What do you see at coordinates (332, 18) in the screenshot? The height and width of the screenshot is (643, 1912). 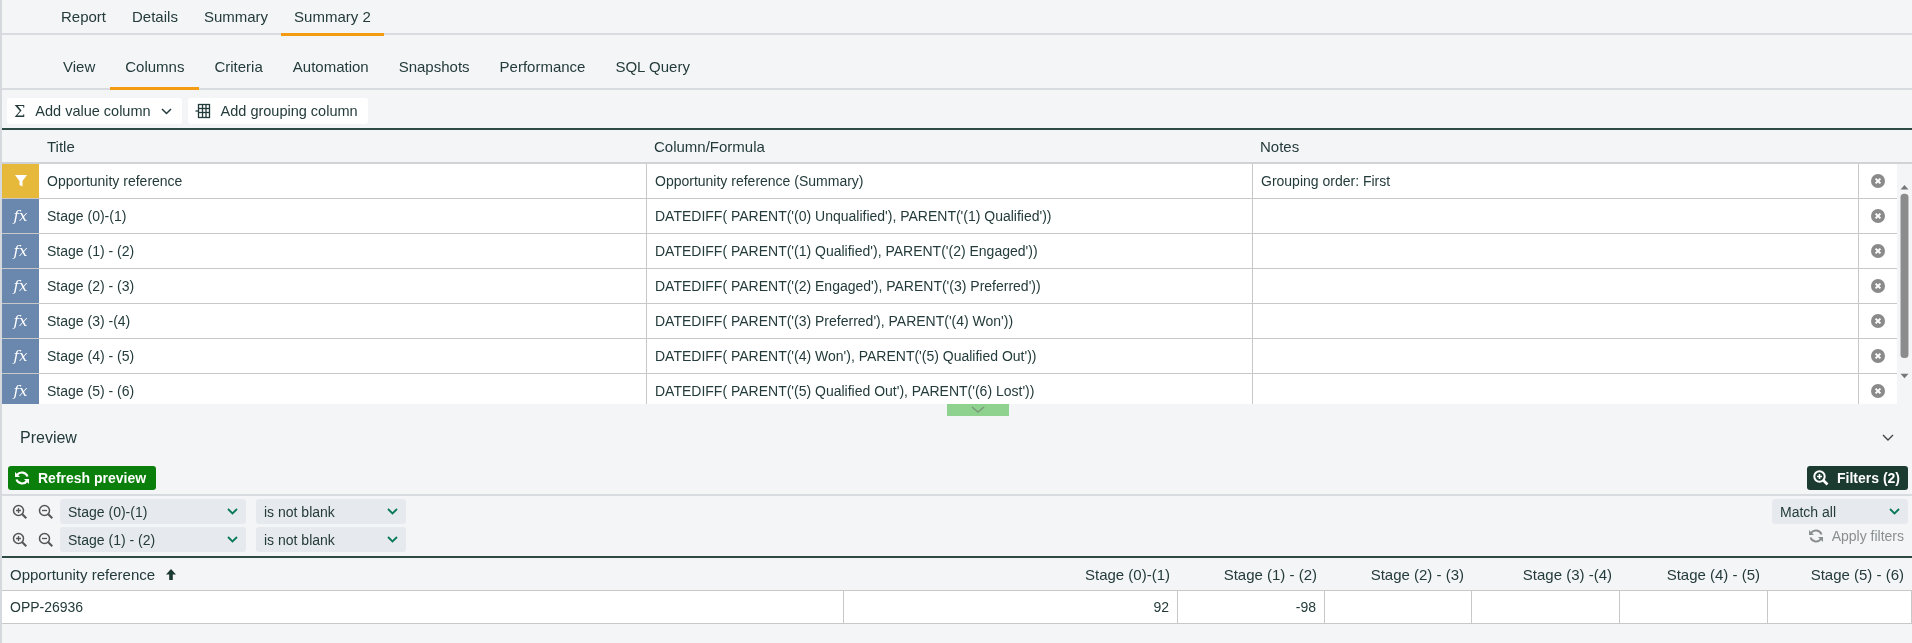 I see `report-tab: Summary 2` at bounding box center [332, 18].